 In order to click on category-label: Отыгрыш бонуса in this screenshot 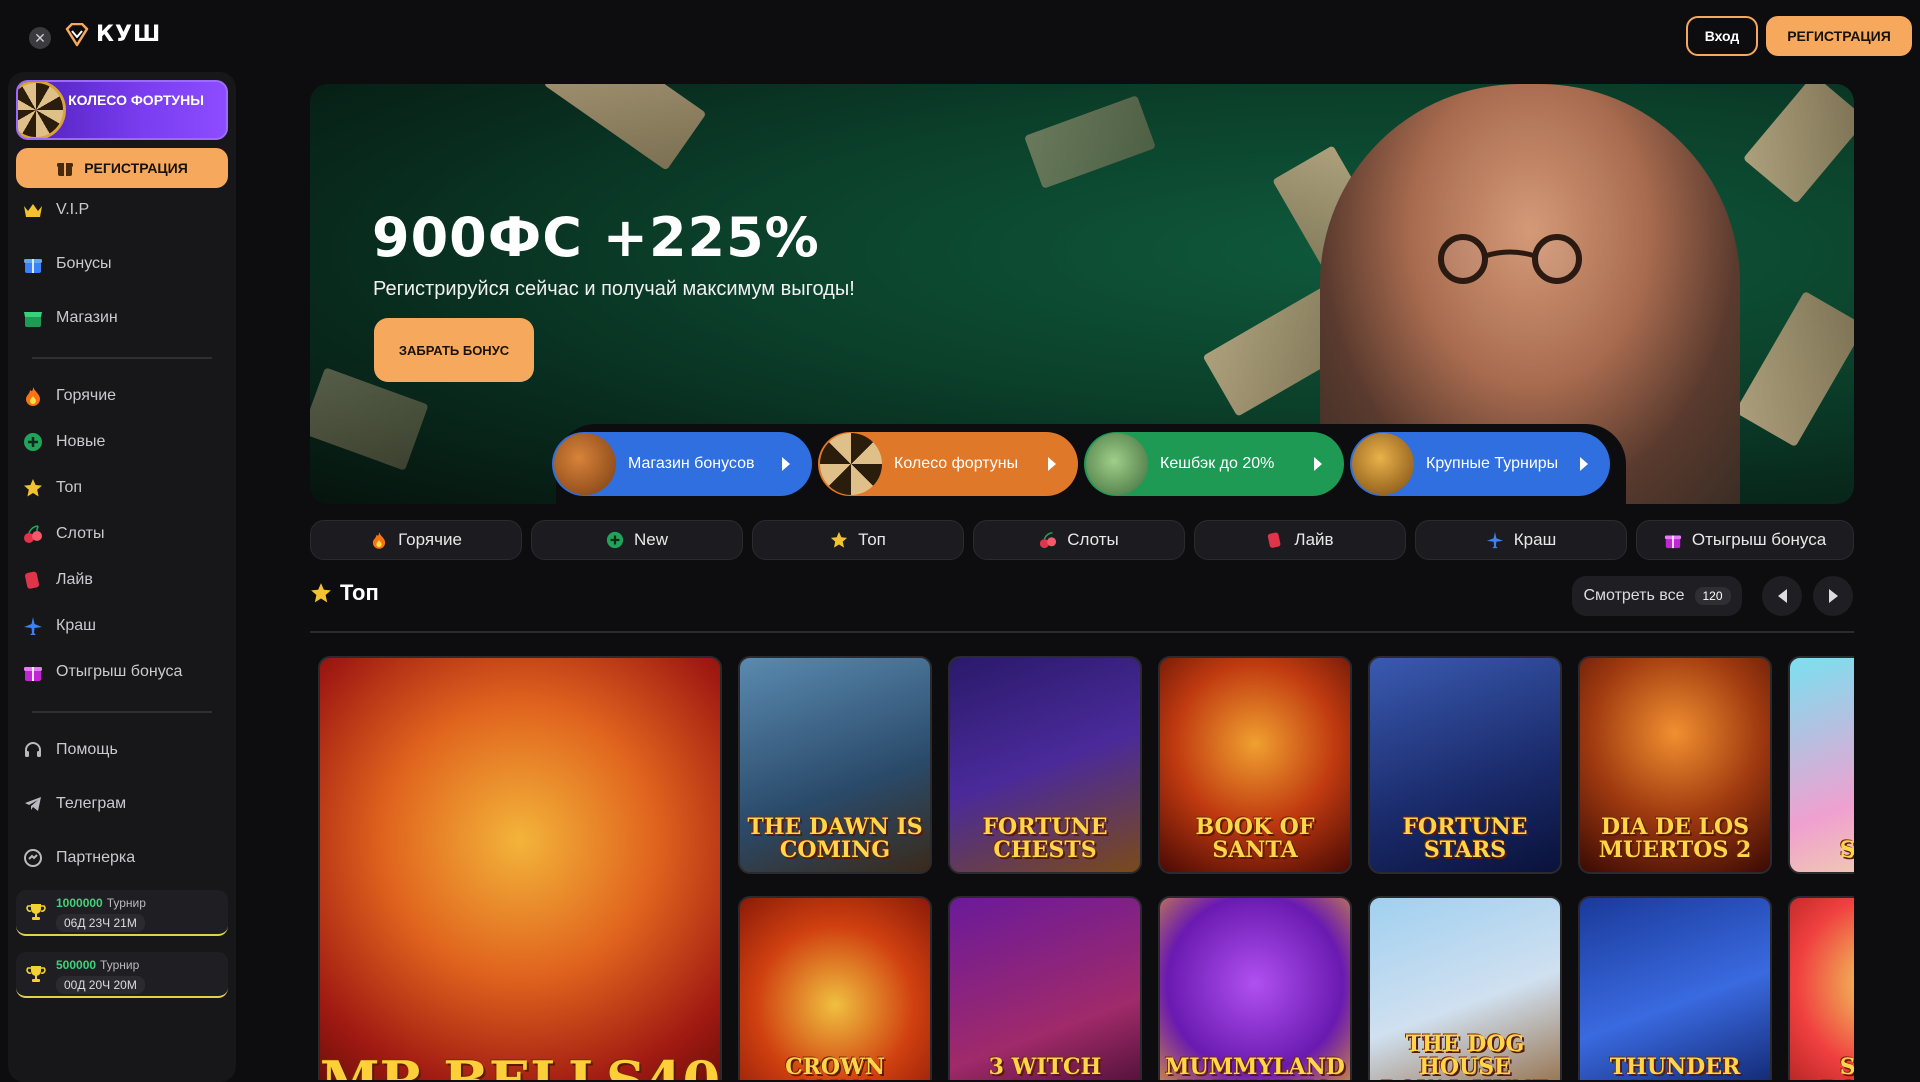, I will do `click(1759, 539)`.